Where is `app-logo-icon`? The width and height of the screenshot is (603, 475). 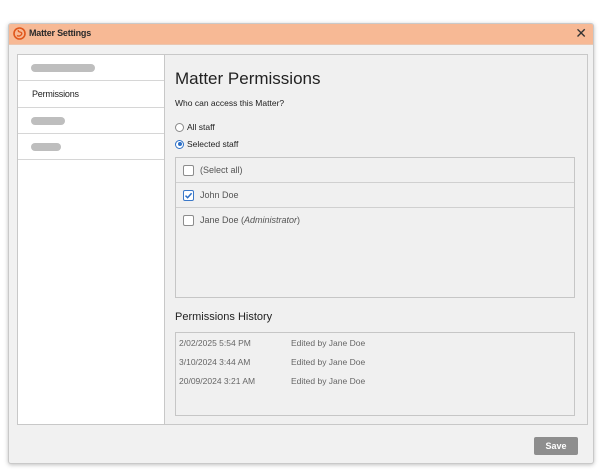 app-logo-icon is located at coordinates (19, 33).